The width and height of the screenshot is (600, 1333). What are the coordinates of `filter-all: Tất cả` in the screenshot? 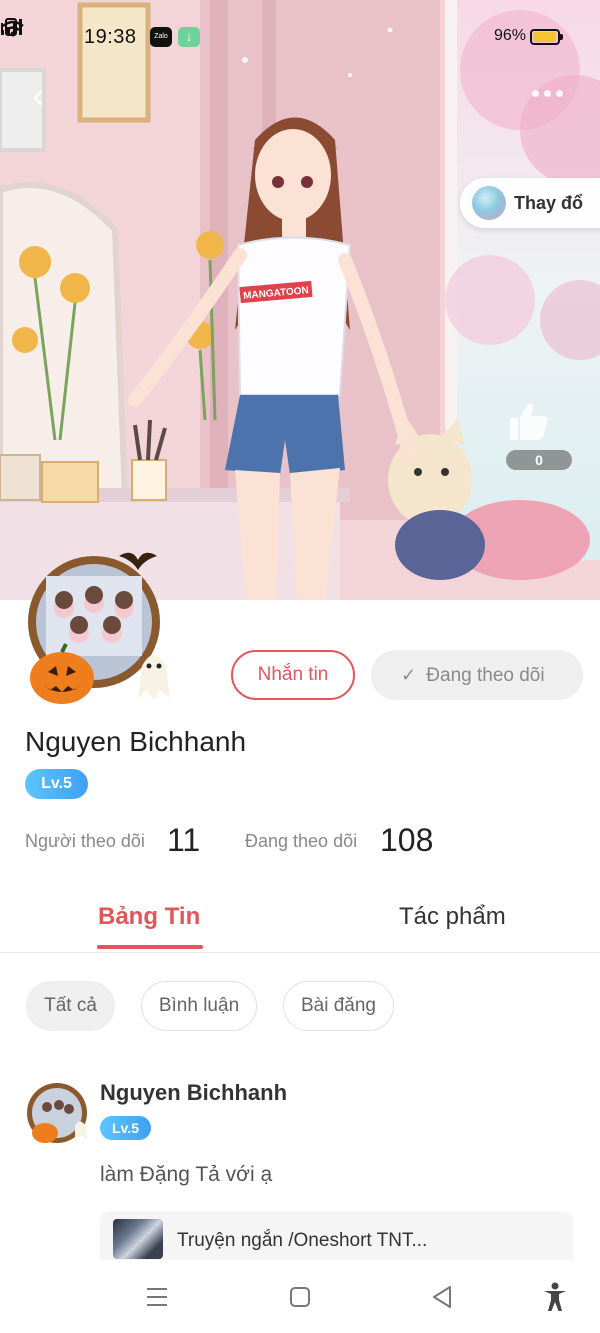 It's located at (70, 1006).